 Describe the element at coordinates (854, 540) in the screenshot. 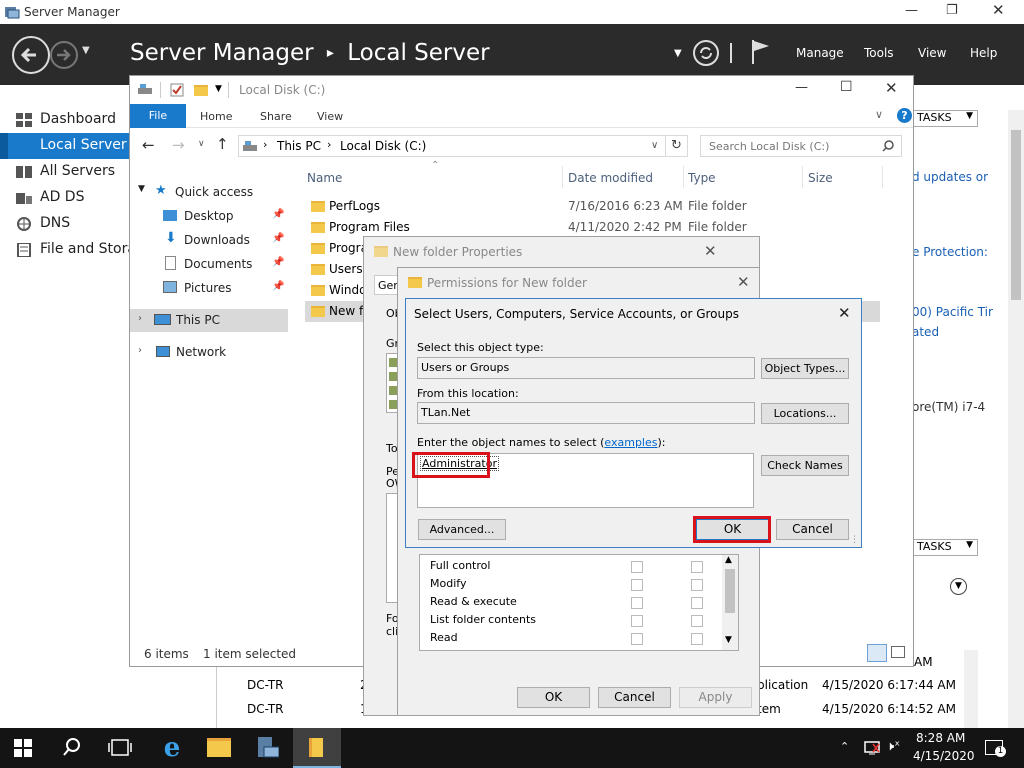

I see `resize-grip-icon: ⋮` at that location.